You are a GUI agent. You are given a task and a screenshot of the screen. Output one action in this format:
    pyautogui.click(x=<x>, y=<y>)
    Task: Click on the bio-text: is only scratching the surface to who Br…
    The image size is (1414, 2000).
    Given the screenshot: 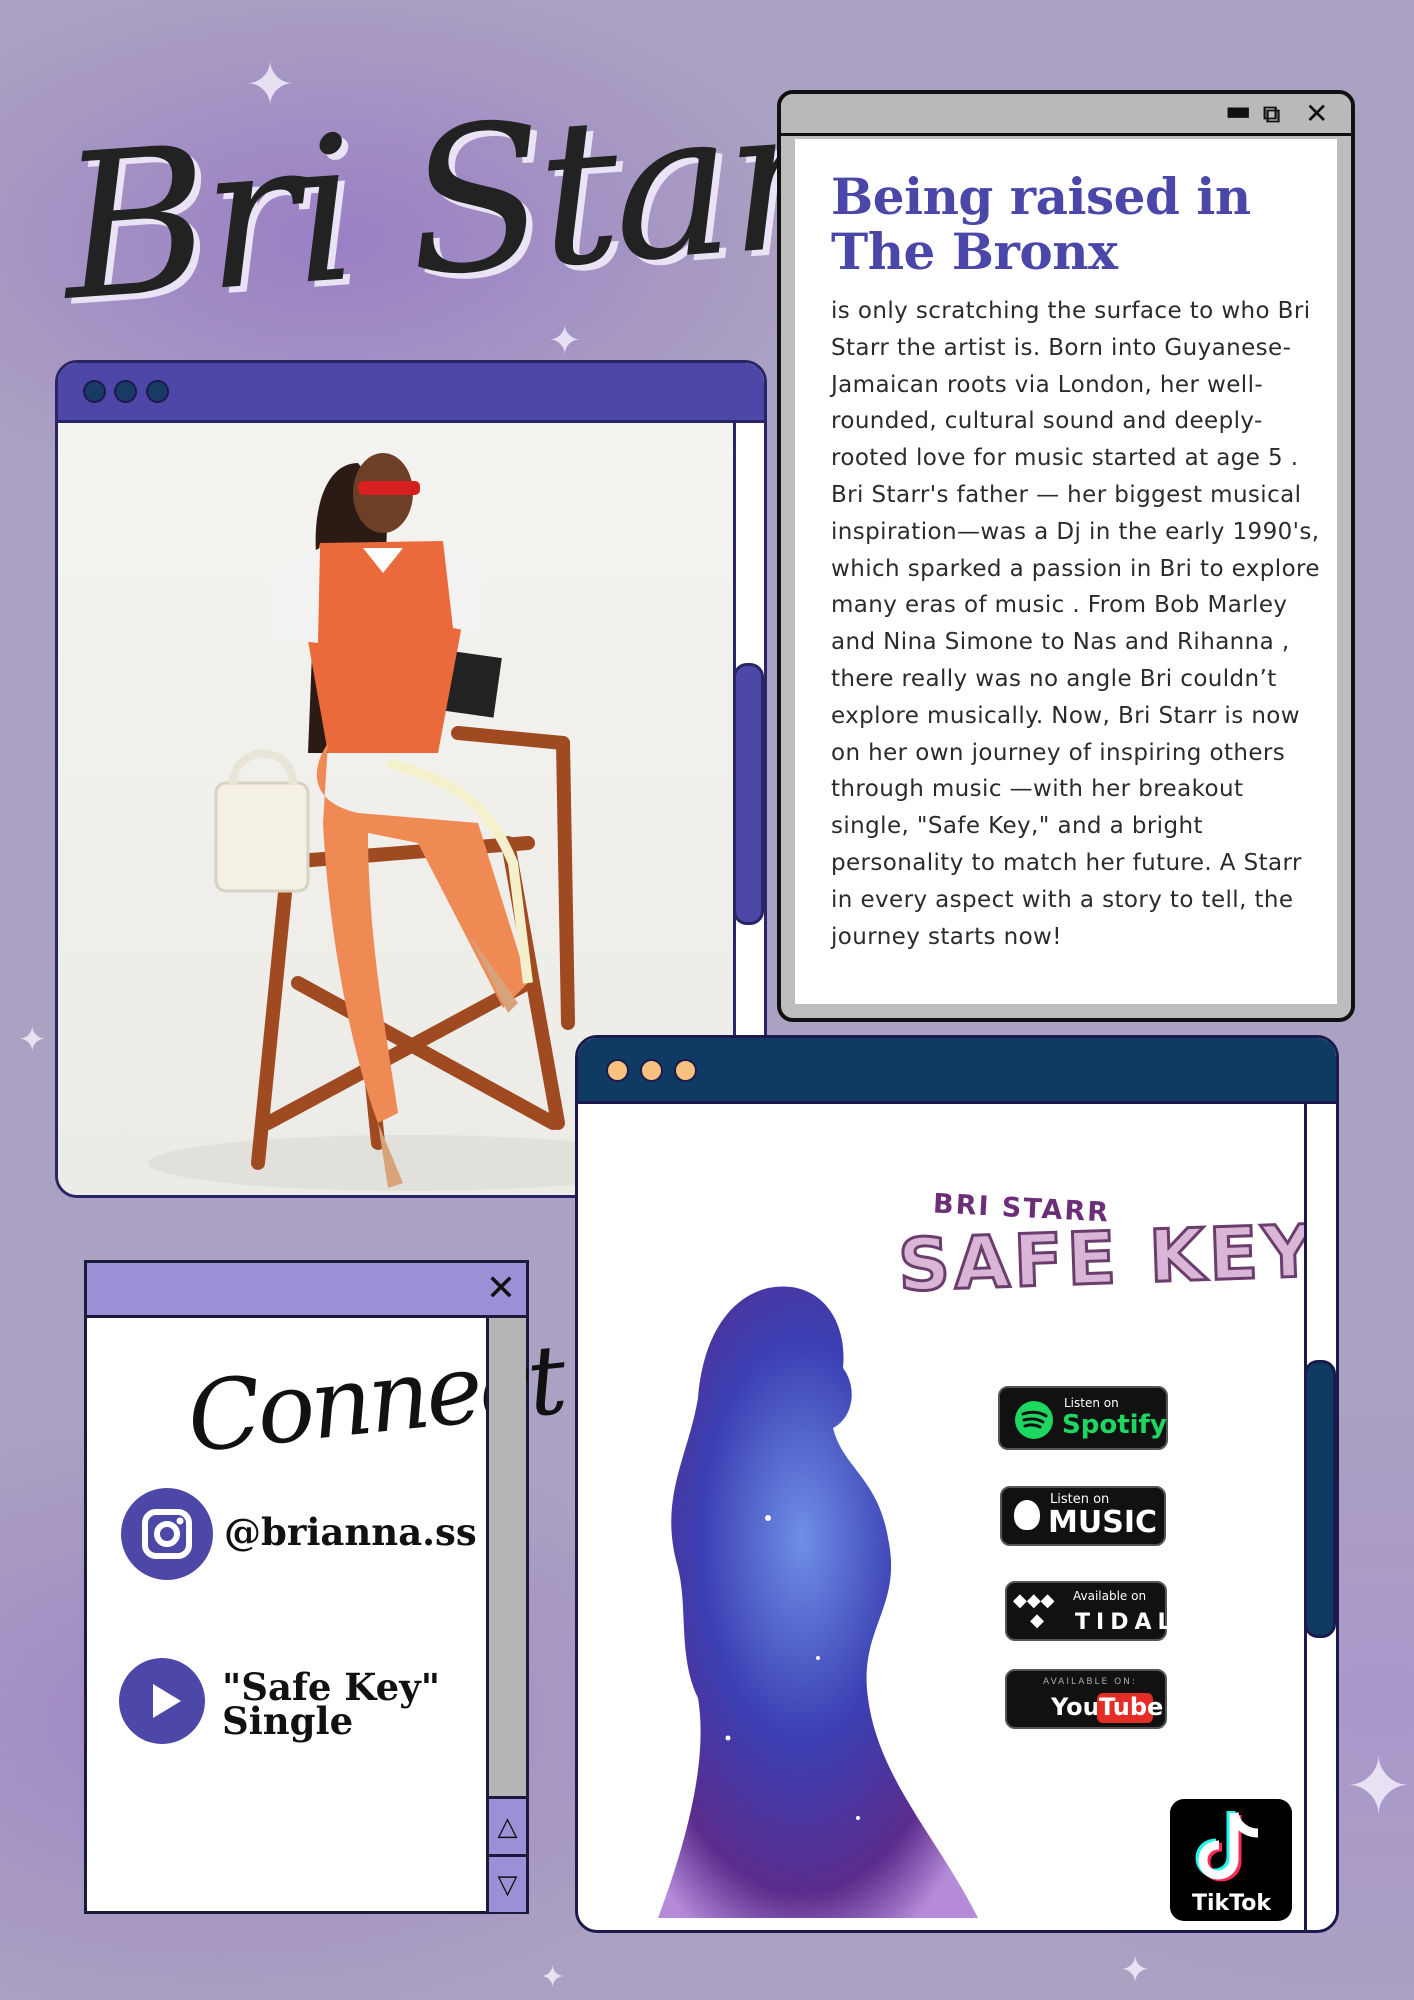 What is the action you would take?
    pyautogui.click(x=1075, y=624)
    